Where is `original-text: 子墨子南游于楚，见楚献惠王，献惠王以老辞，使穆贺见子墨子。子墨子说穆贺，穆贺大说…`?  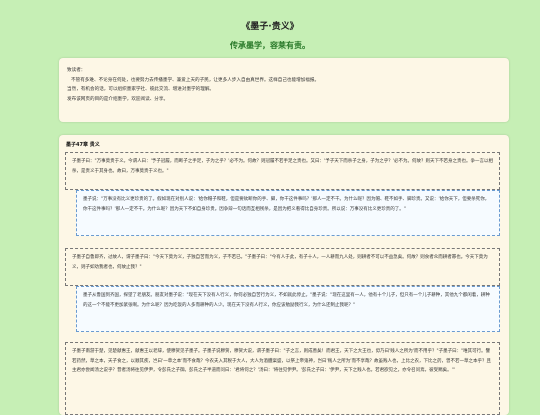 original-text: 子墨子南游于楚，见楚献惠王，献惠王以老辞，使穆贺见子墨子。子墨子说穆贺，穆贺大说… is located at coordinates (281, 361).